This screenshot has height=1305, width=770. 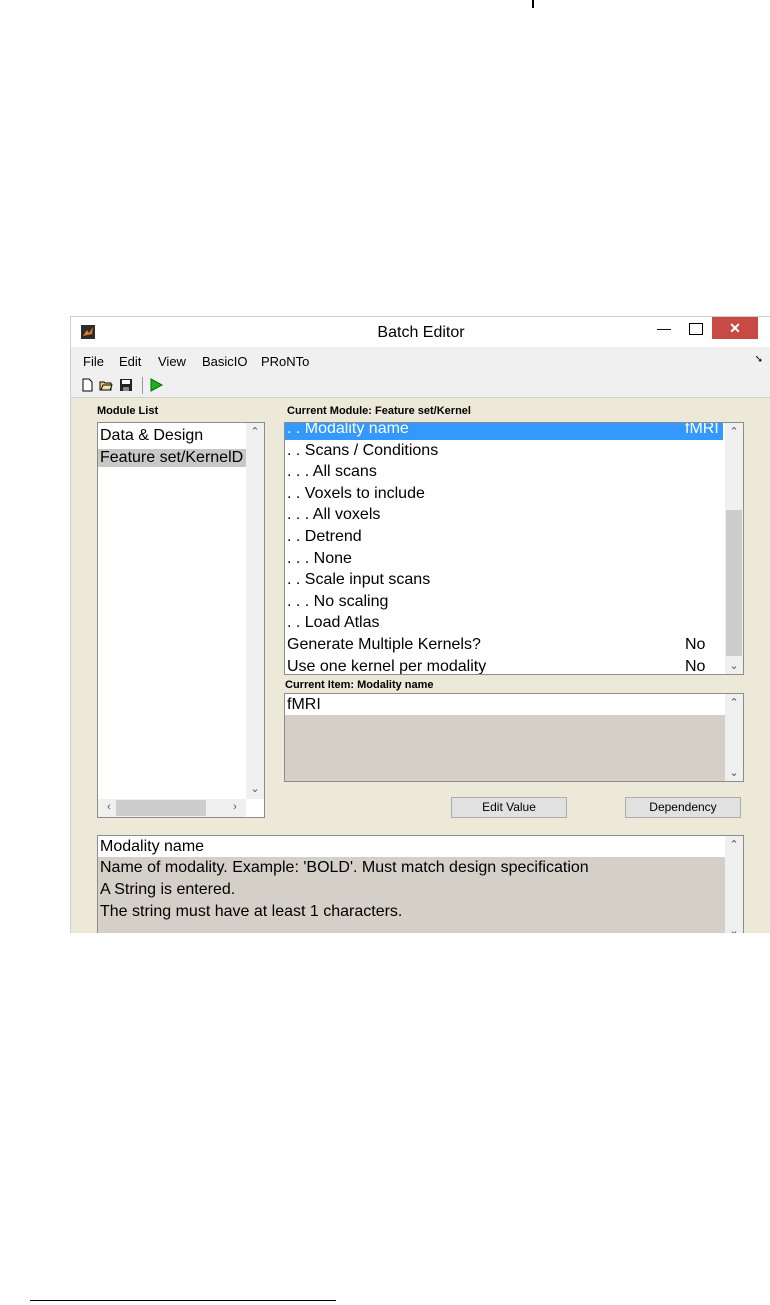 What do you see at coordinates (734, 583) in the screenshot?
I see `vscroll-thumb` at bounding box center [734, 583].